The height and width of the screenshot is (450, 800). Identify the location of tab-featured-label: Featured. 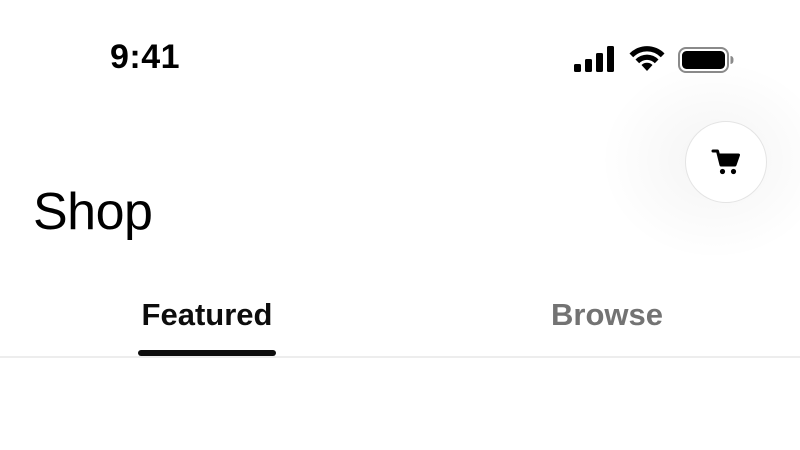
(207, 314).